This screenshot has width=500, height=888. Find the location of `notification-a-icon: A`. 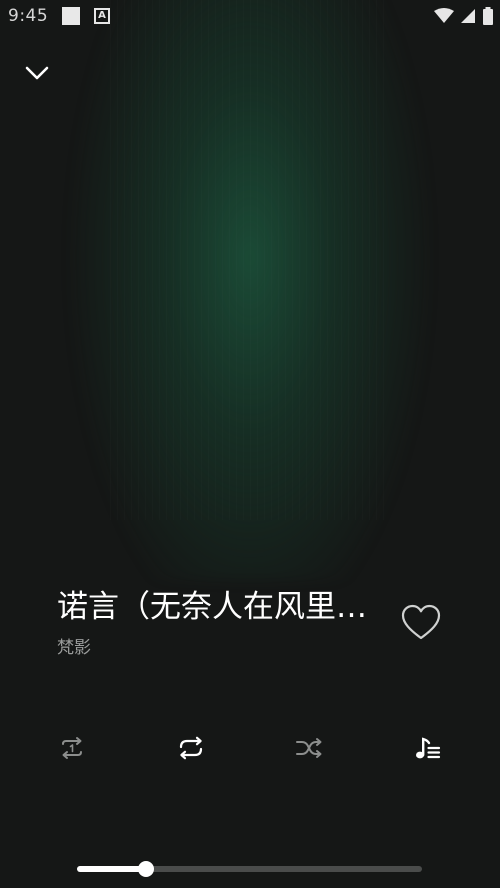

notification-a-icon: A is located at coordinates (102, 16).